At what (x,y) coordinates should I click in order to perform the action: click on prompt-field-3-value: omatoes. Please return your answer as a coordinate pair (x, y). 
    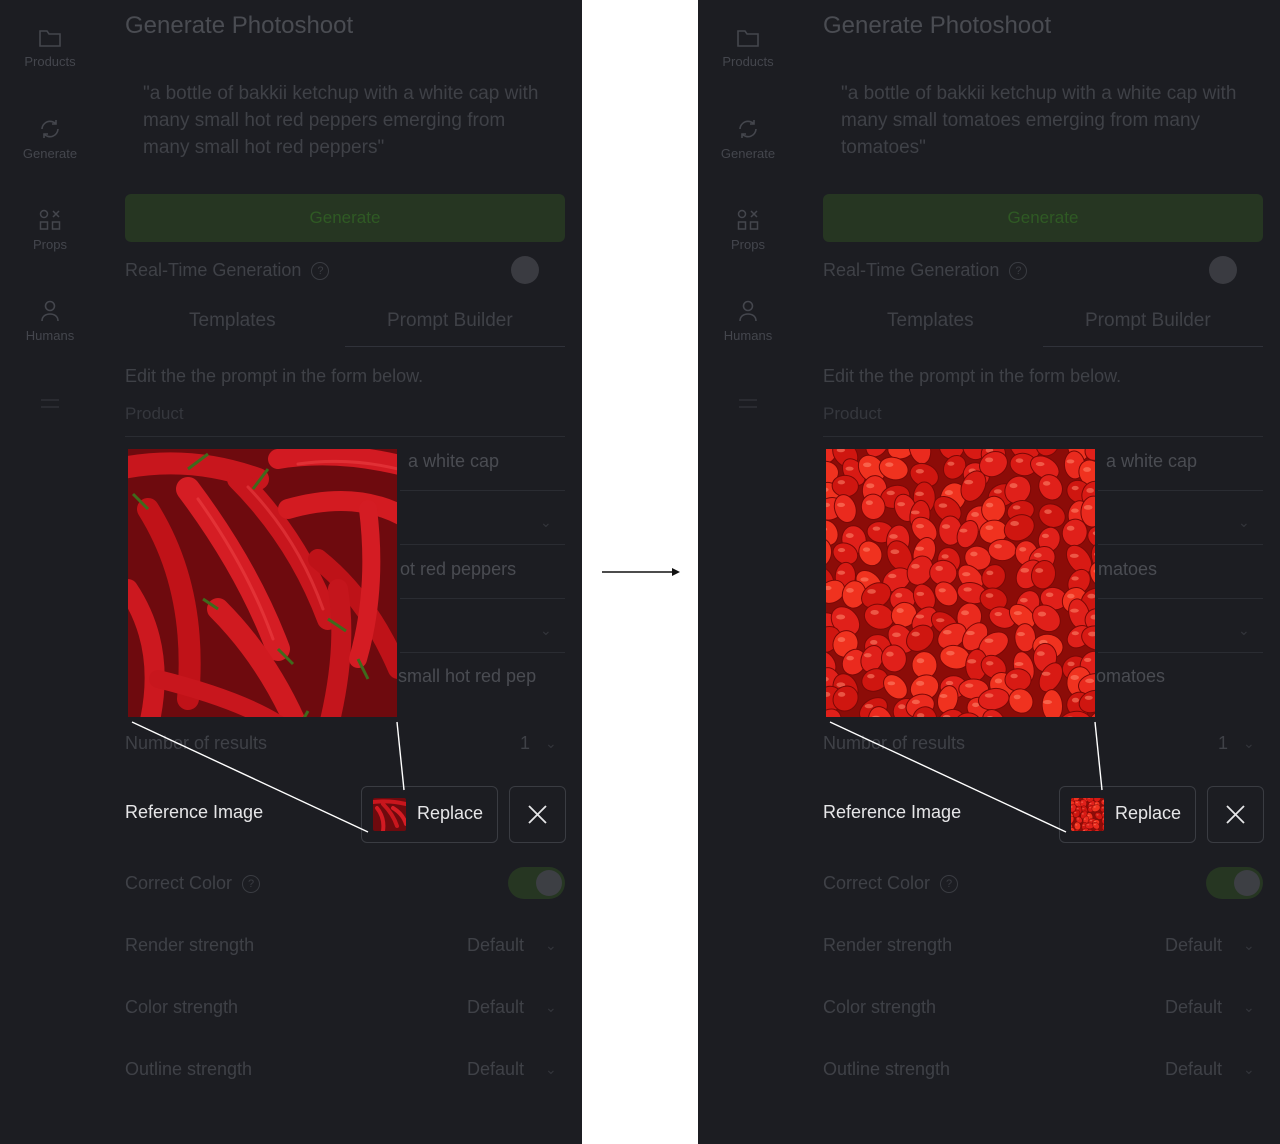
    Looking at the image, I should click on (1130, 676).